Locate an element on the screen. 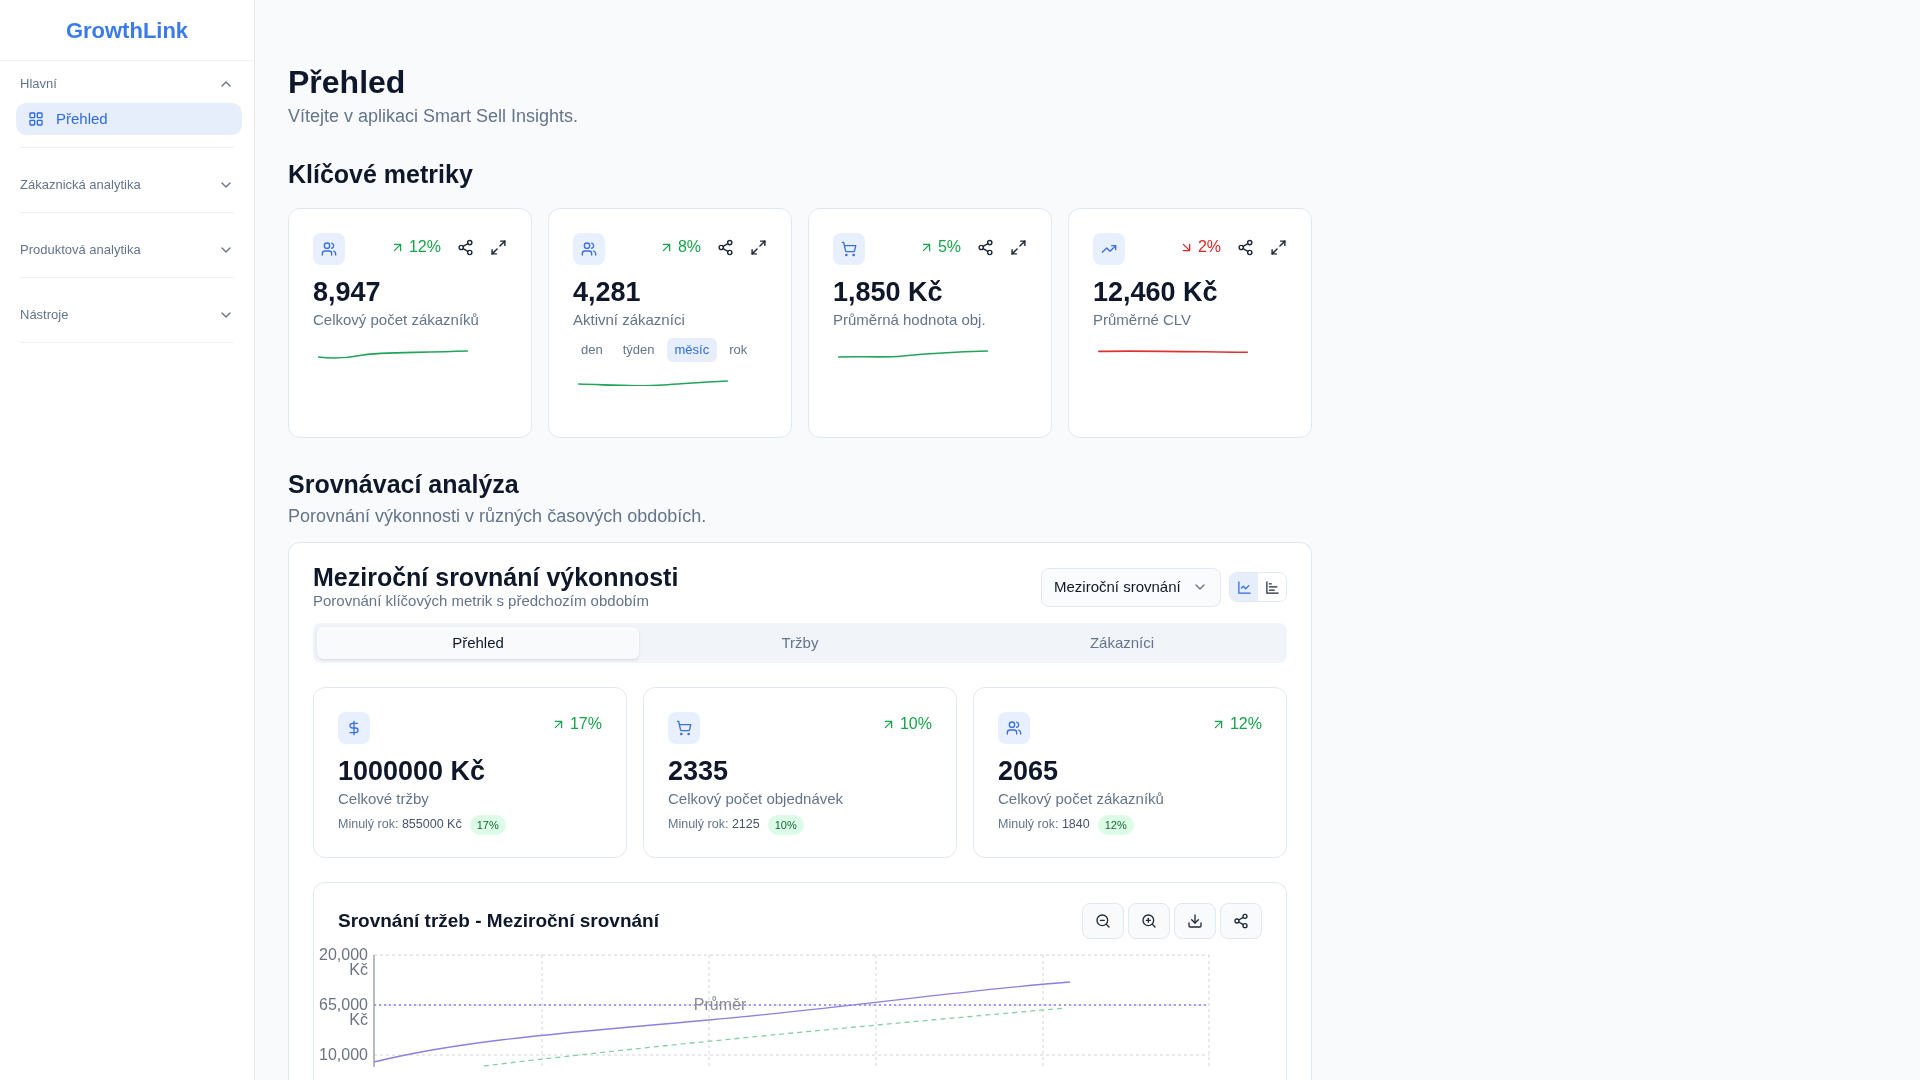 The height and width of the screenshot is (1080, 1920). previous-year: Minulý rok: 2125 is located at coordinates (714, 825).